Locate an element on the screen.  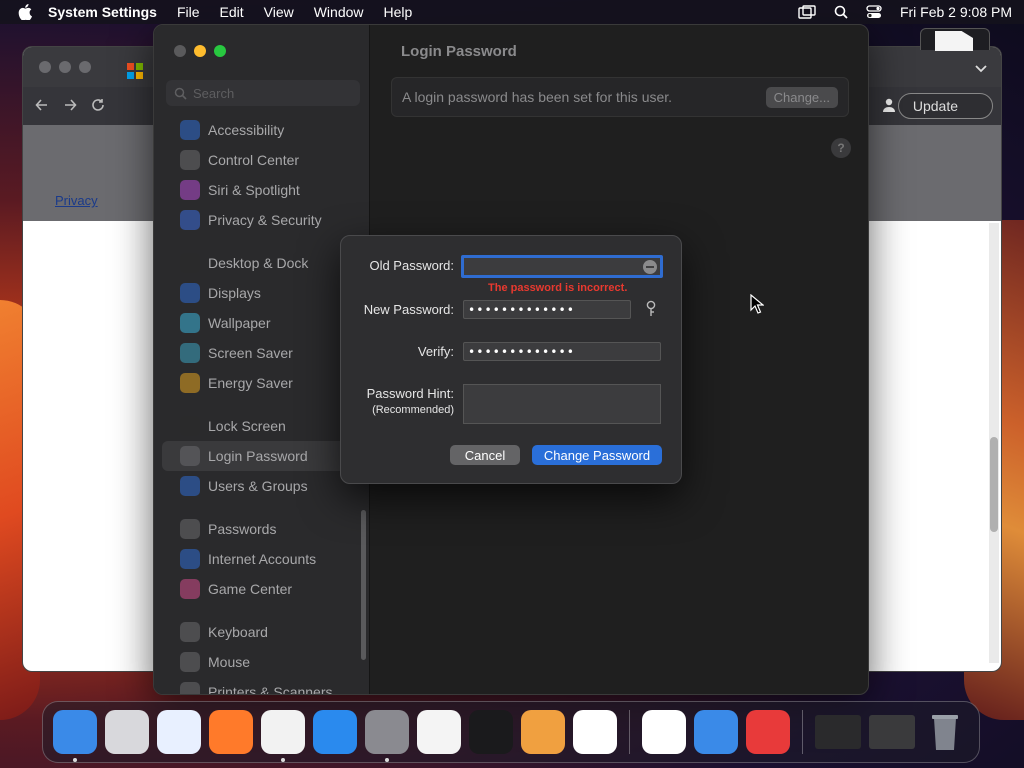
reload-icon is located at coordinates (98, 106).